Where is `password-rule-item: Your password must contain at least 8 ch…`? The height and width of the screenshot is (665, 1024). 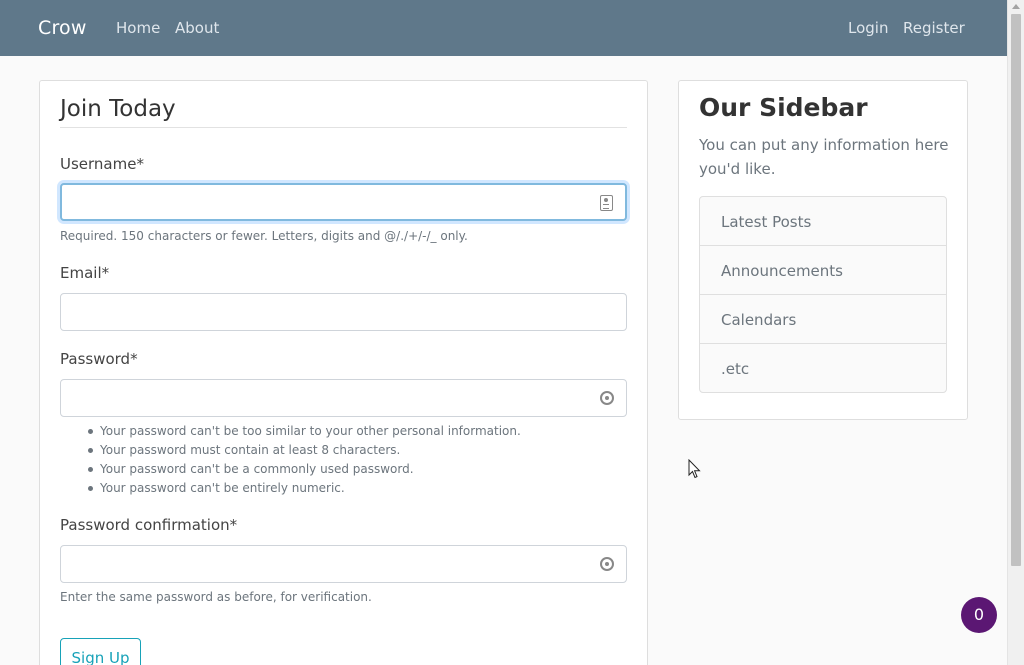 password-rule-item: Your password must contain at least 8 ch… is located at coordinates (304, 452).